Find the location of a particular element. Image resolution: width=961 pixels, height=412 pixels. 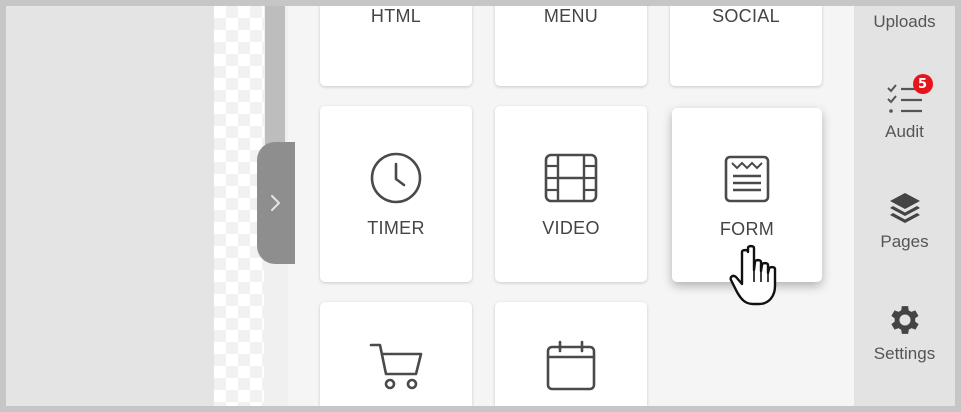

sidebar-item-pages: Pages is located at coordinates (904, 220).